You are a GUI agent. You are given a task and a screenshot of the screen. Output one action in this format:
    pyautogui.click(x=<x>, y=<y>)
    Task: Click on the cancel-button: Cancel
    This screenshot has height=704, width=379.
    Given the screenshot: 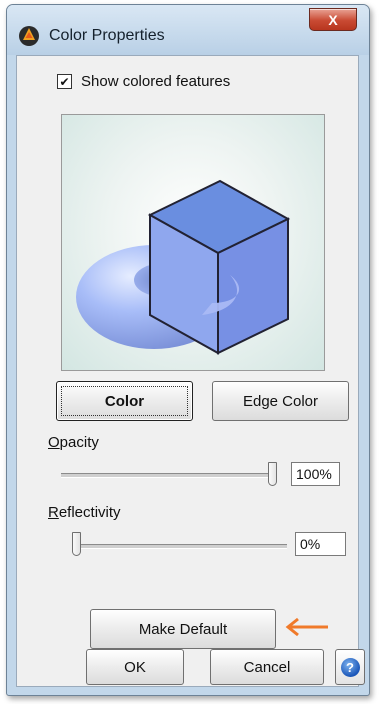 What is the action you would take?
    pyautogui.click(x=267, y=667)
    